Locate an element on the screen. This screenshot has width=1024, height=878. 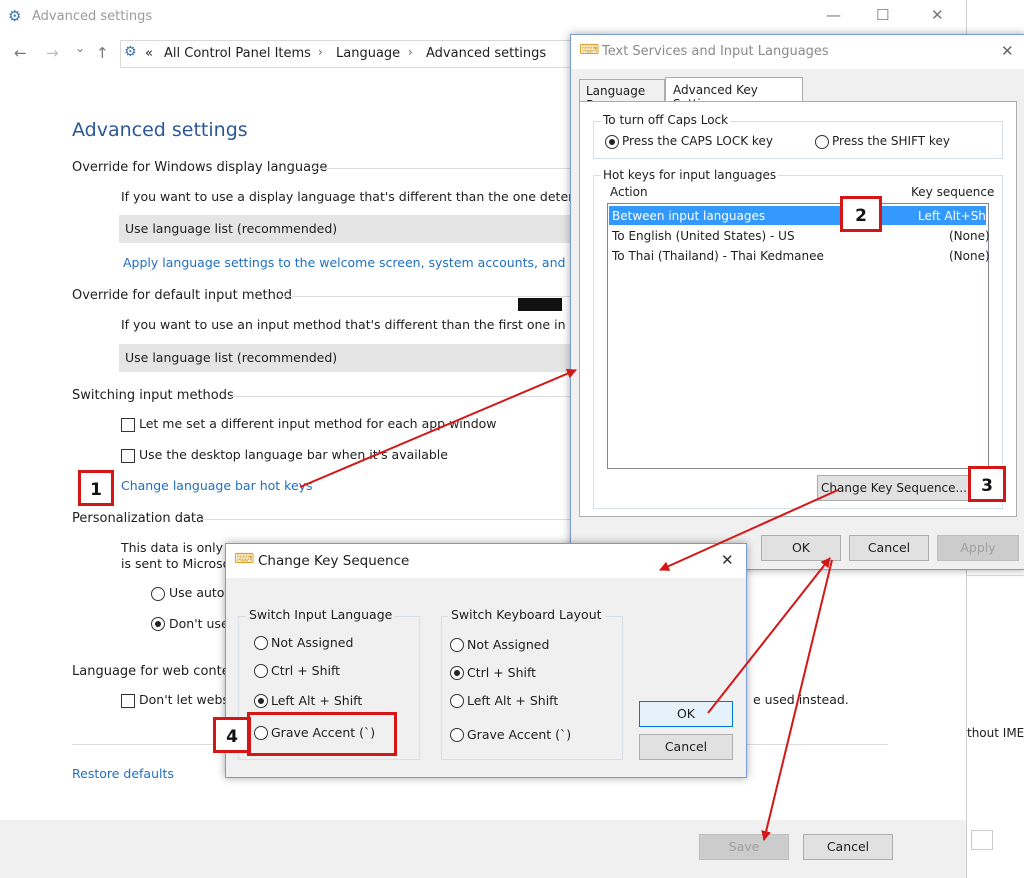
arrow-to-change-key-sequence is located at coordinates (749, 530).